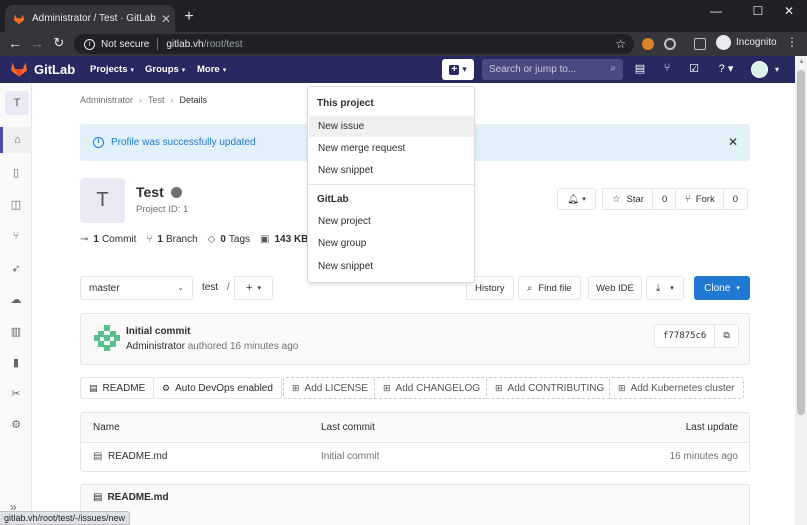 This screenshot has width=807, height=525. What do you see at coordinates (676, 388) in the screenshot?
I see `add-kubernetes-button: ⊞ Add Kubernetes cluster` at bounding box center [676, 388].